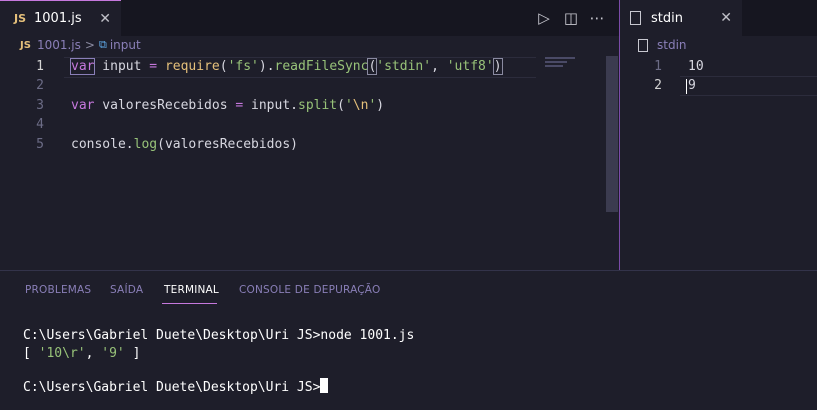 This screenshot has width=817, height=410. I want to click on tab-label: stdin, so click(667, 18).